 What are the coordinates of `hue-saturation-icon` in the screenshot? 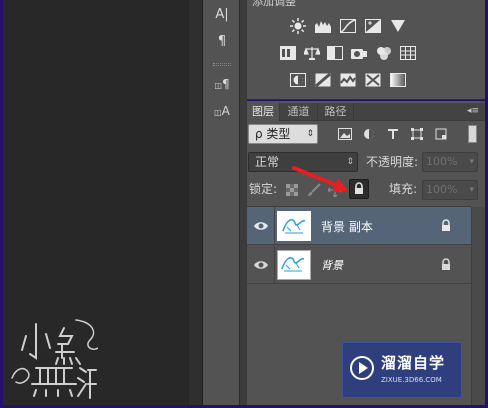 It's located at (288, 53).